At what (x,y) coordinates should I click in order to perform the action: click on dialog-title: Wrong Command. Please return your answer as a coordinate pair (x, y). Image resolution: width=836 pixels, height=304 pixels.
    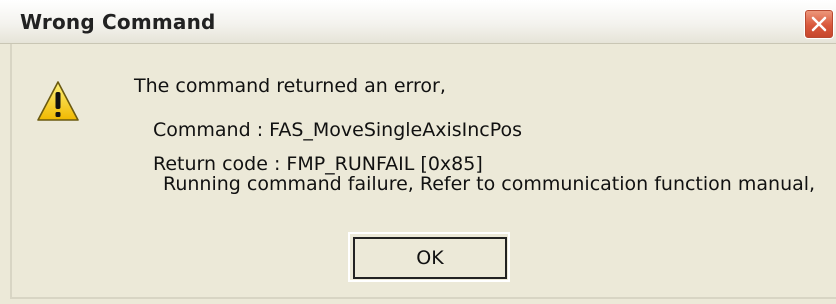
    Looking at the image, I should click on (118, 22).